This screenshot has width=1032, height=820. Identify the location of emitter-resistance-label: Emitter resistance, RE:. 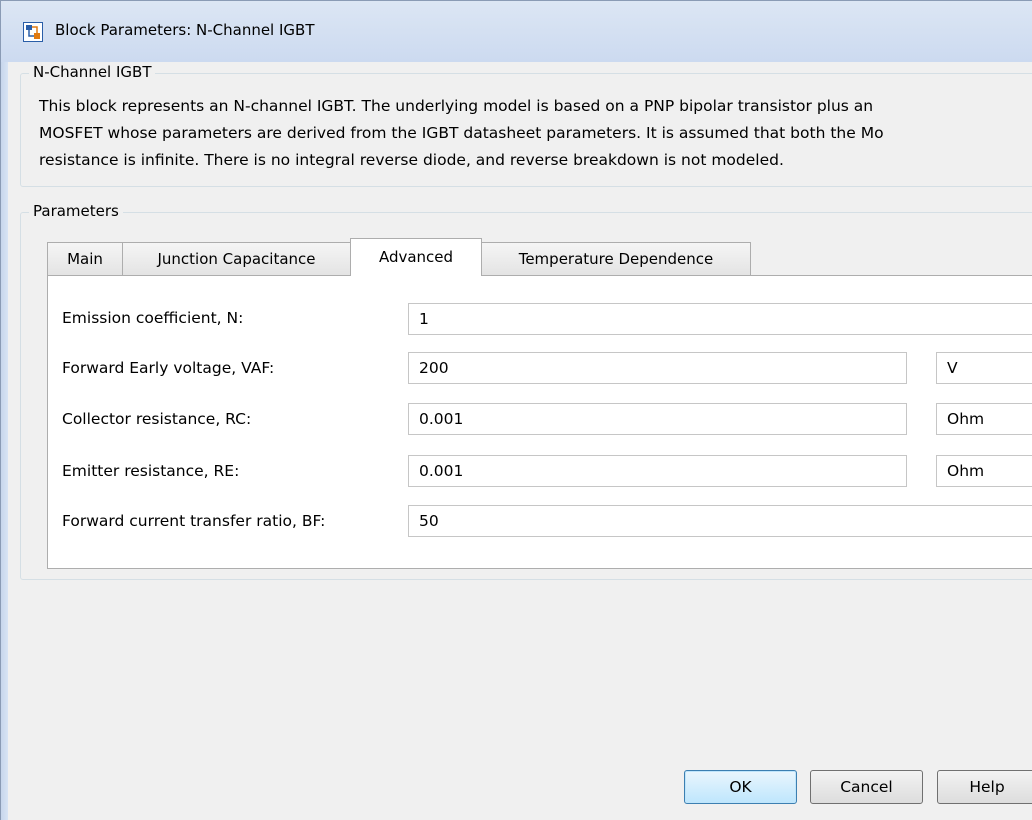
(151, 471).